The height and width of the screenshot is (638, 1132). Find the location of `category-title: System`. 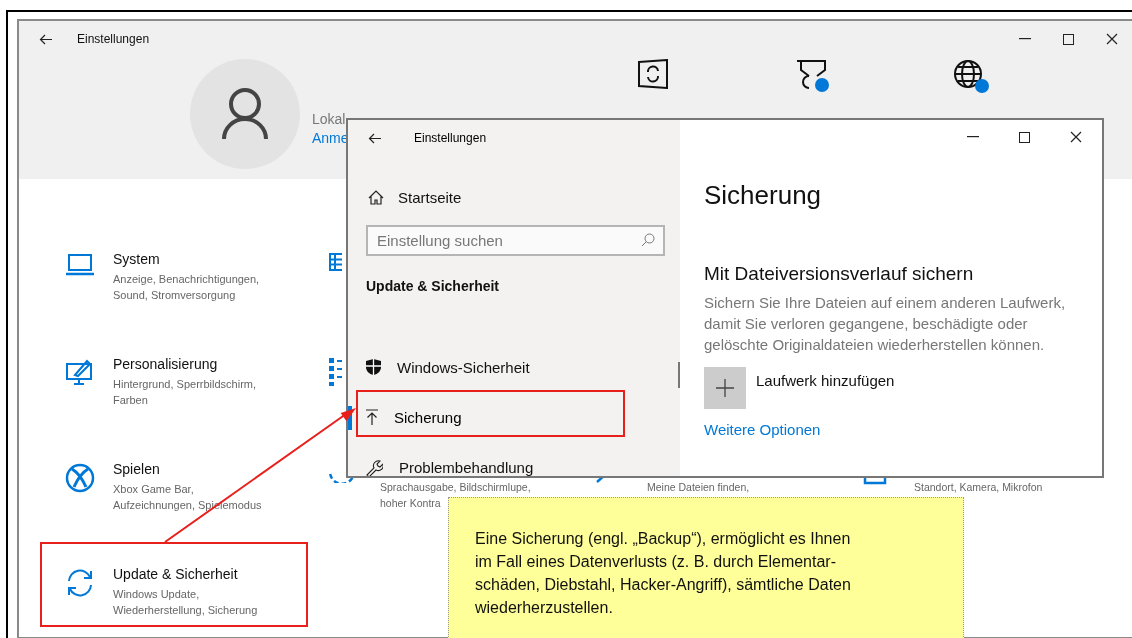

category-title: System is located at coordinates (186, 259).